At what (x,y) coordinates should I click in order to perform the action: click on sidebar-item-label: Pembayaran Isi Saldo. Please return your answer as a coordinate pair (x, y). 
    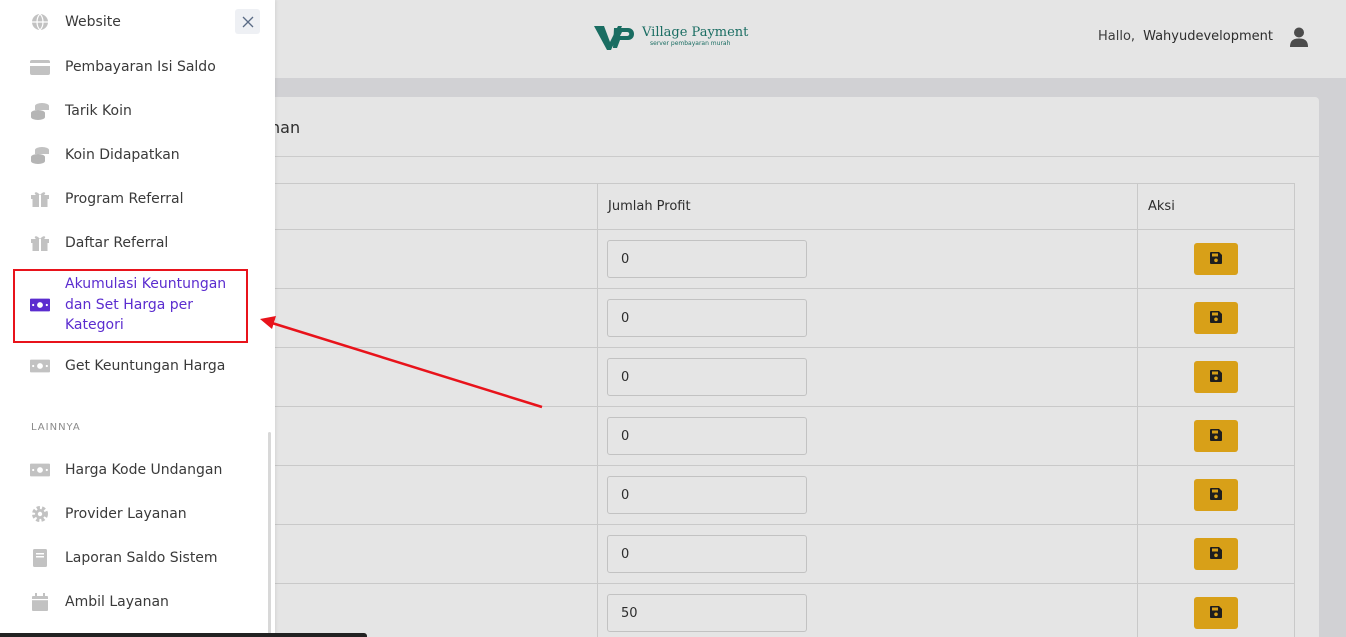
    Looking at the image, I should click on (140, 67).